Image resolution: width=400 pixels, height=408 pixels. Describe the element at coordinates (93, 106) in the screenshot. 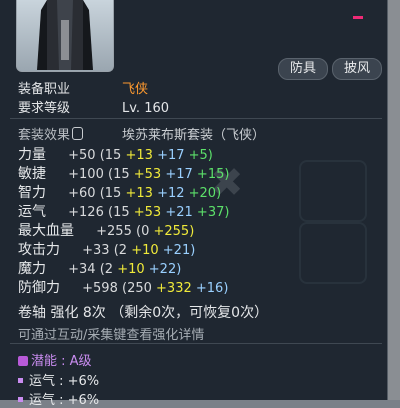

I see `level-row: 要求等级 Lv. 160` at that location.